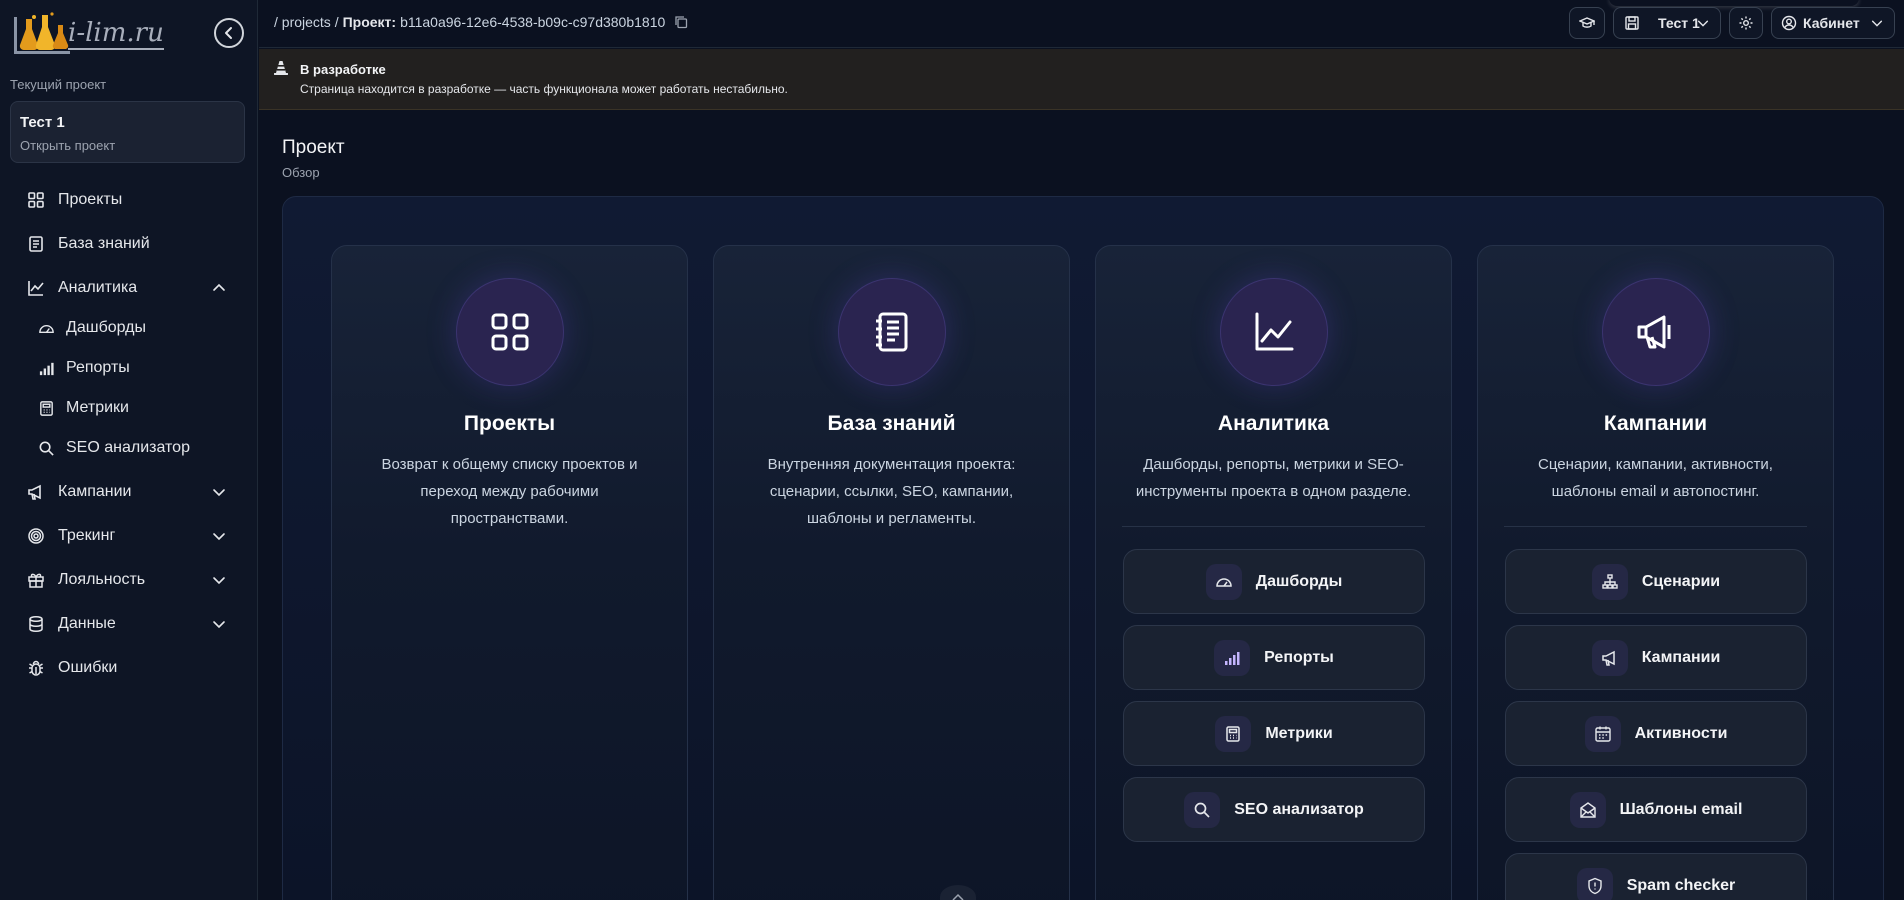 The width and height of the screenshot is (1904, 900). I want to click on link-label: Репорты, so click(1299, 657).